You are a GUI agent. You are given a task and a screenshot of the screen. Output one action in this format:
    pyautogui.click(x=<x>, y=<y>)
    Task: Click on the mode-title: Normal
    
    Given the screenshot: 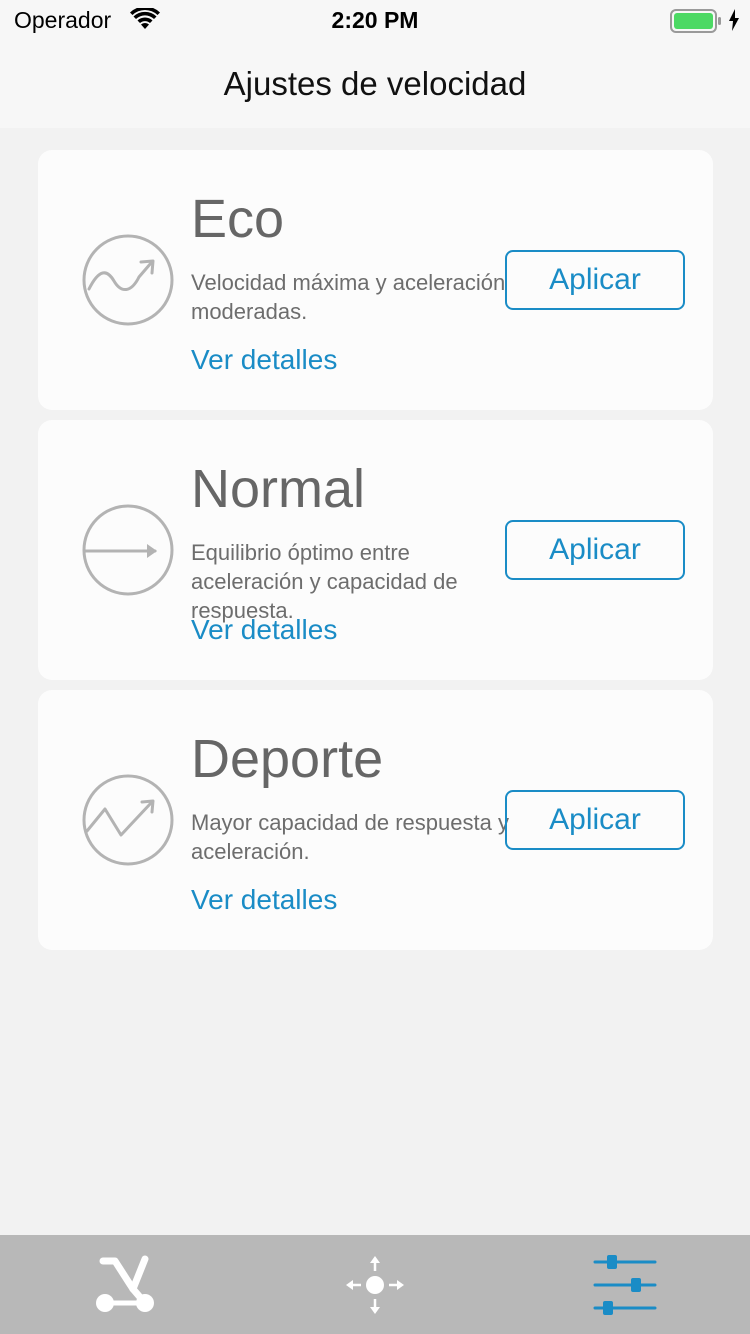 What is the action you would take?
    pyautogui.click(x=278, y=489)
    